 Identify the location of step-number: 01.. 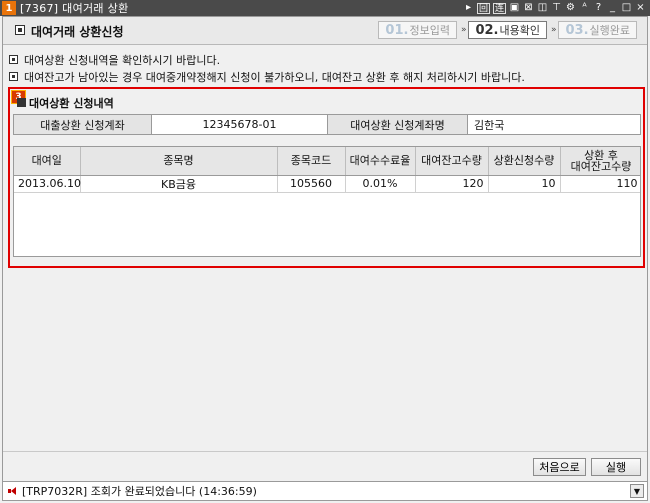
(397, 30).